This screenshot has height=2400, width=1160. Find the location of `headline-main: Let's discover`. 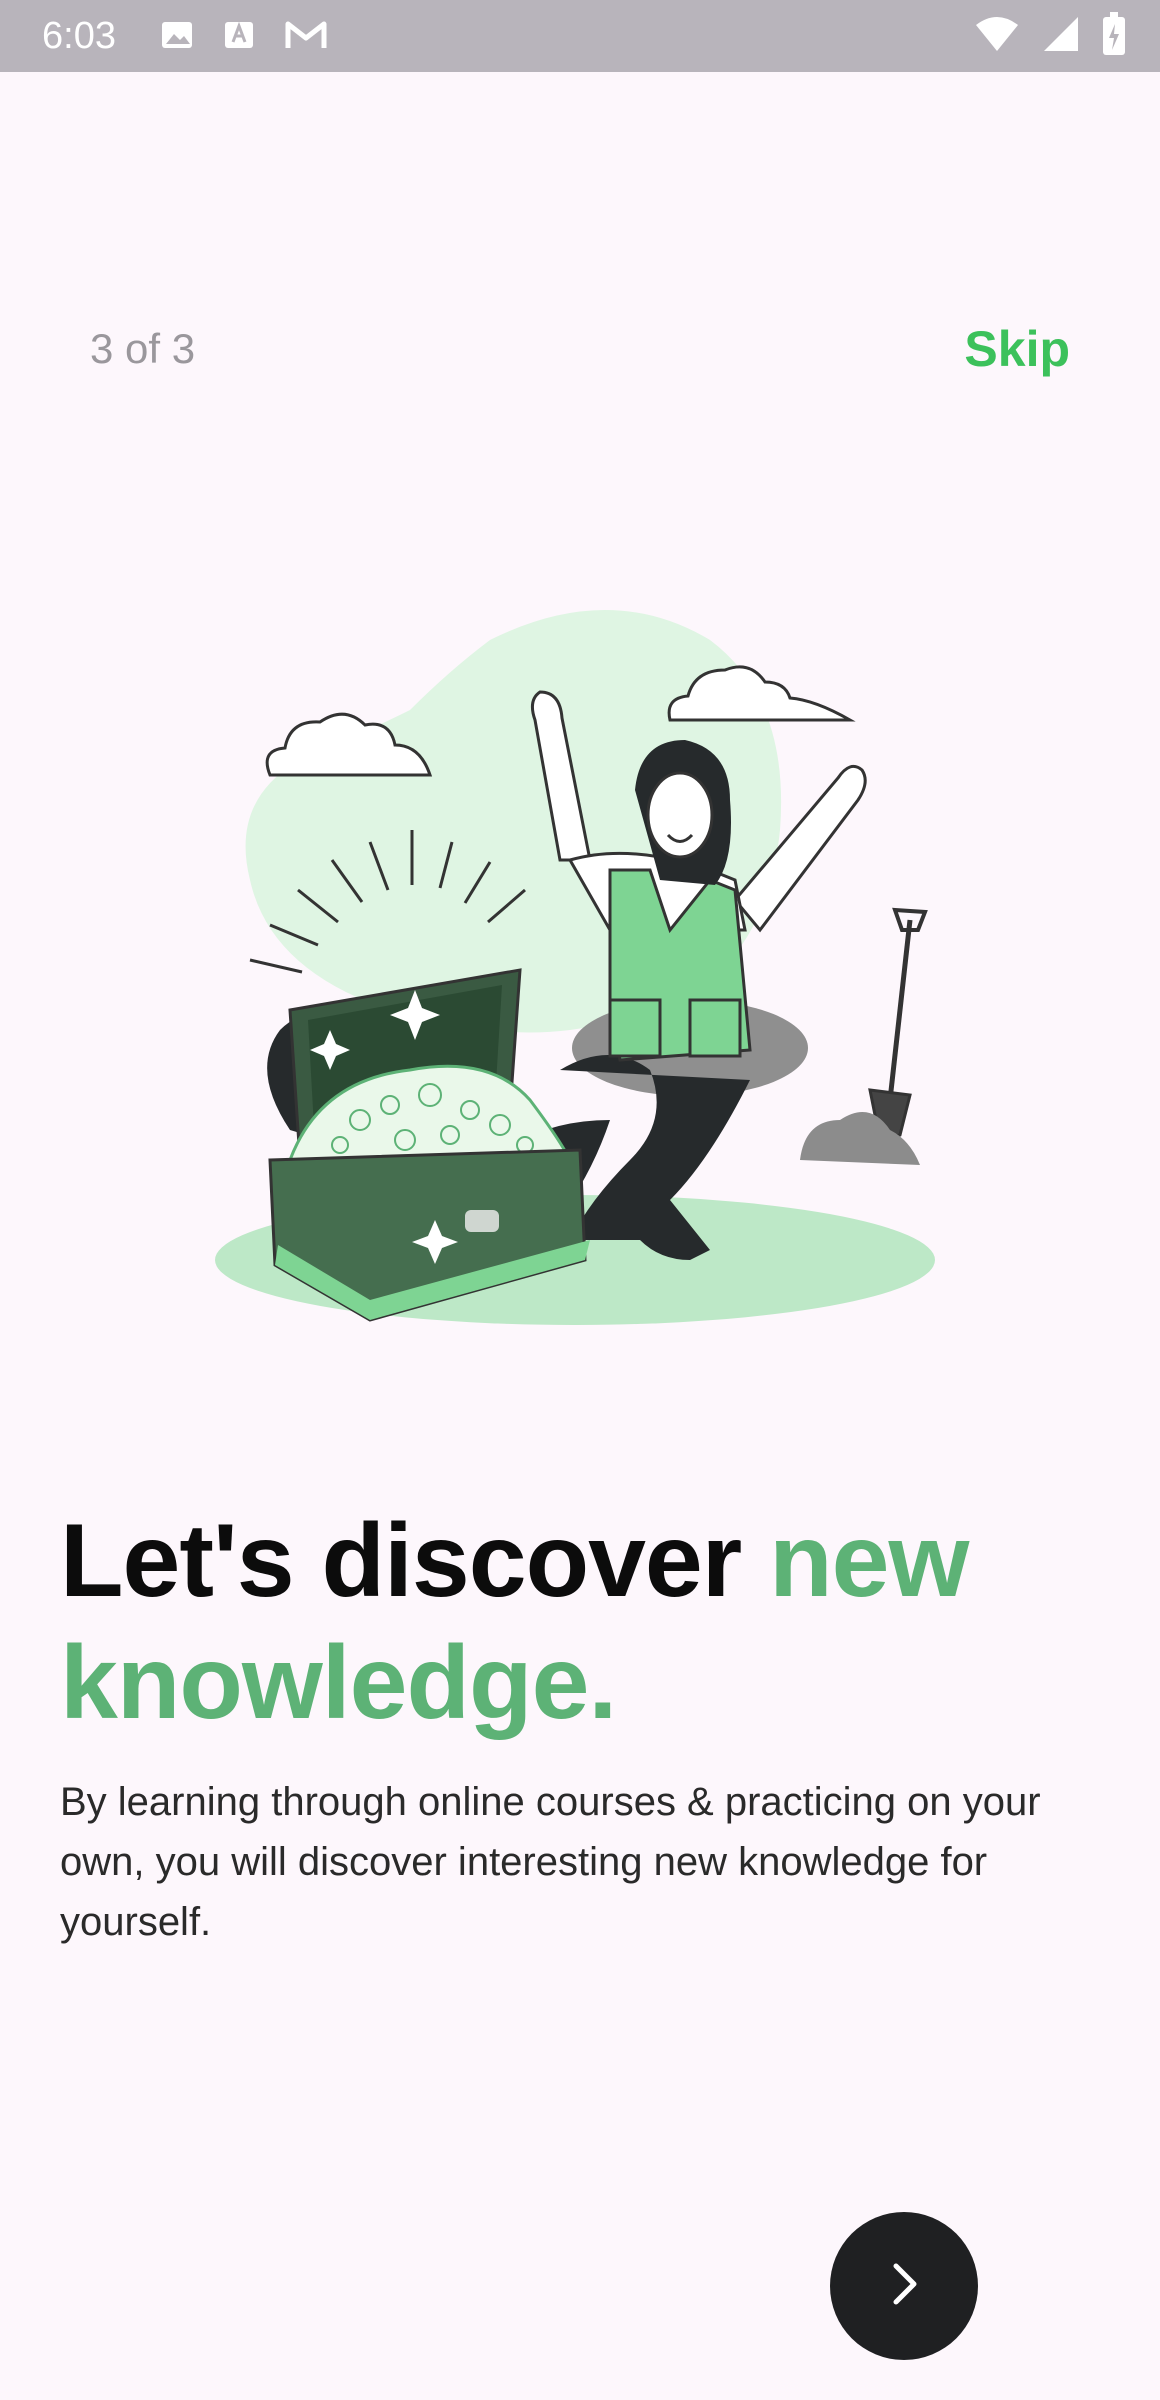

headline-main: Let's discover is located at coordinates (415, 1561).